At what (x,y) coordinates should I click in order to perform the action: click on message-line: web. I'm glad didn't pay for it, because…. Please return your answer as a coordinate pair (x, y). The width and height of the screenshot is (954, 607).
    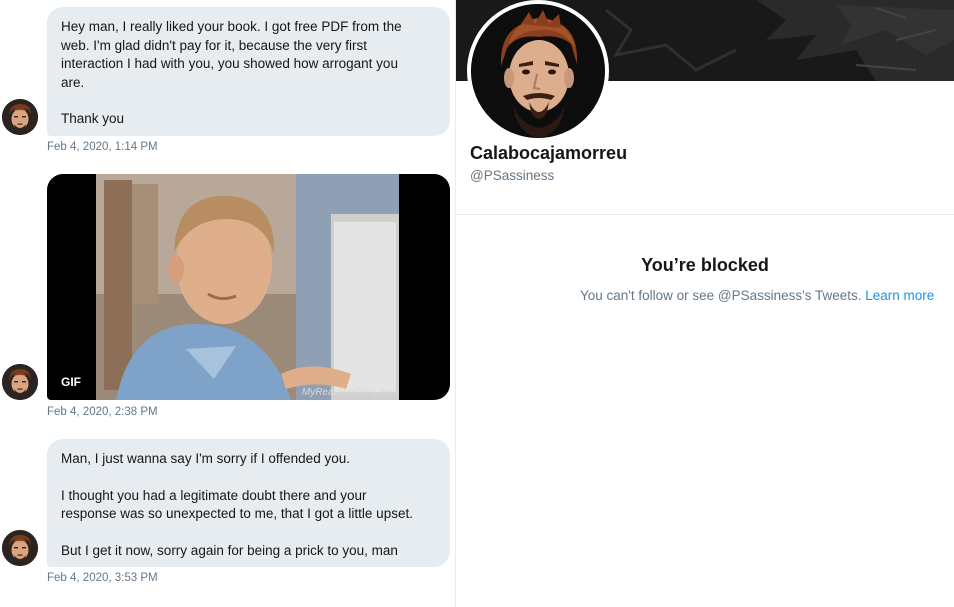
    Looking at the image, I should click on (214, 45).